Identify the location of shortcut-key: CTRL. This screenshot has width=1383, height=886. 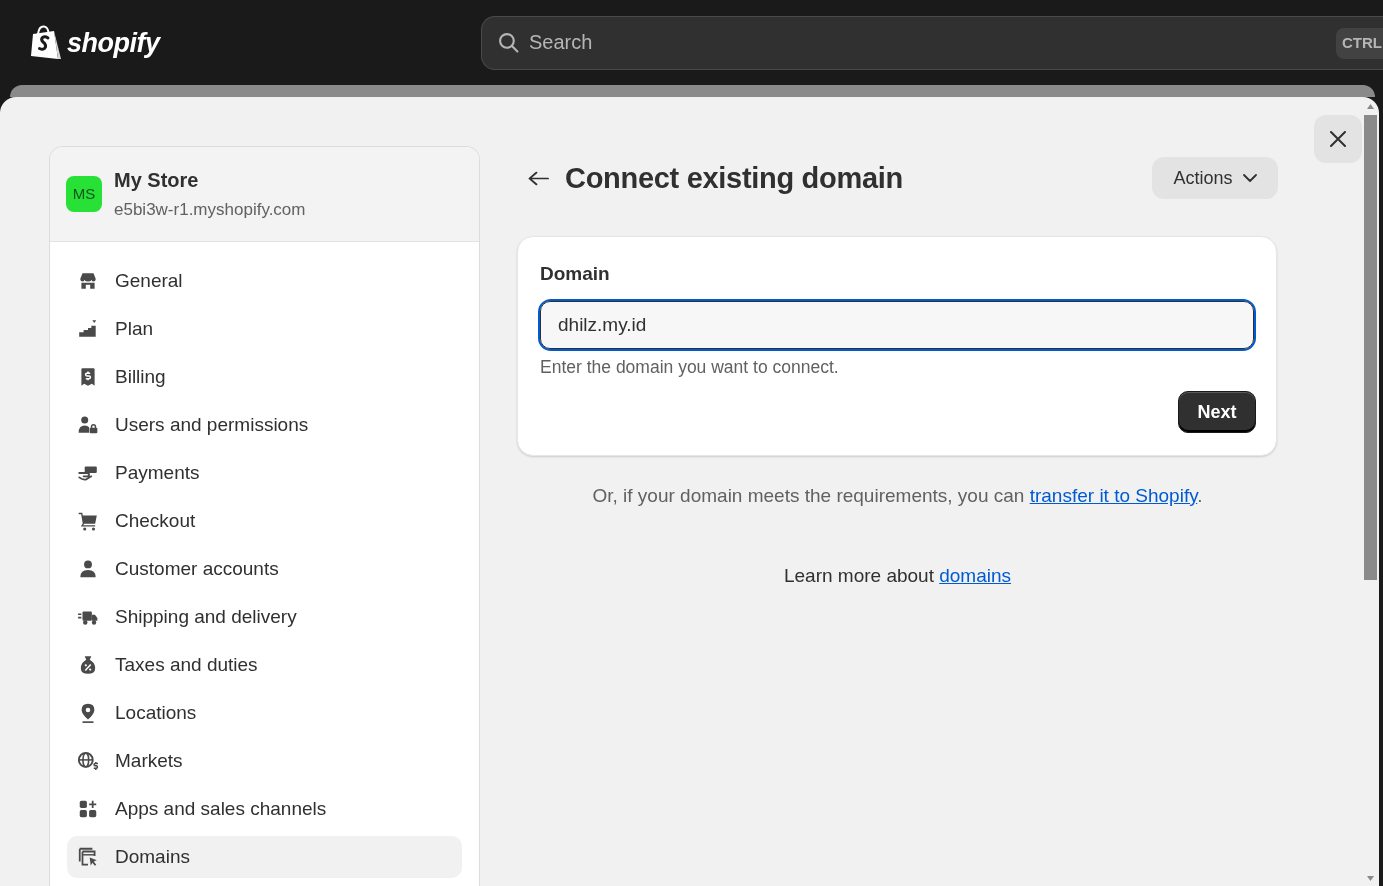
(1359, 43).